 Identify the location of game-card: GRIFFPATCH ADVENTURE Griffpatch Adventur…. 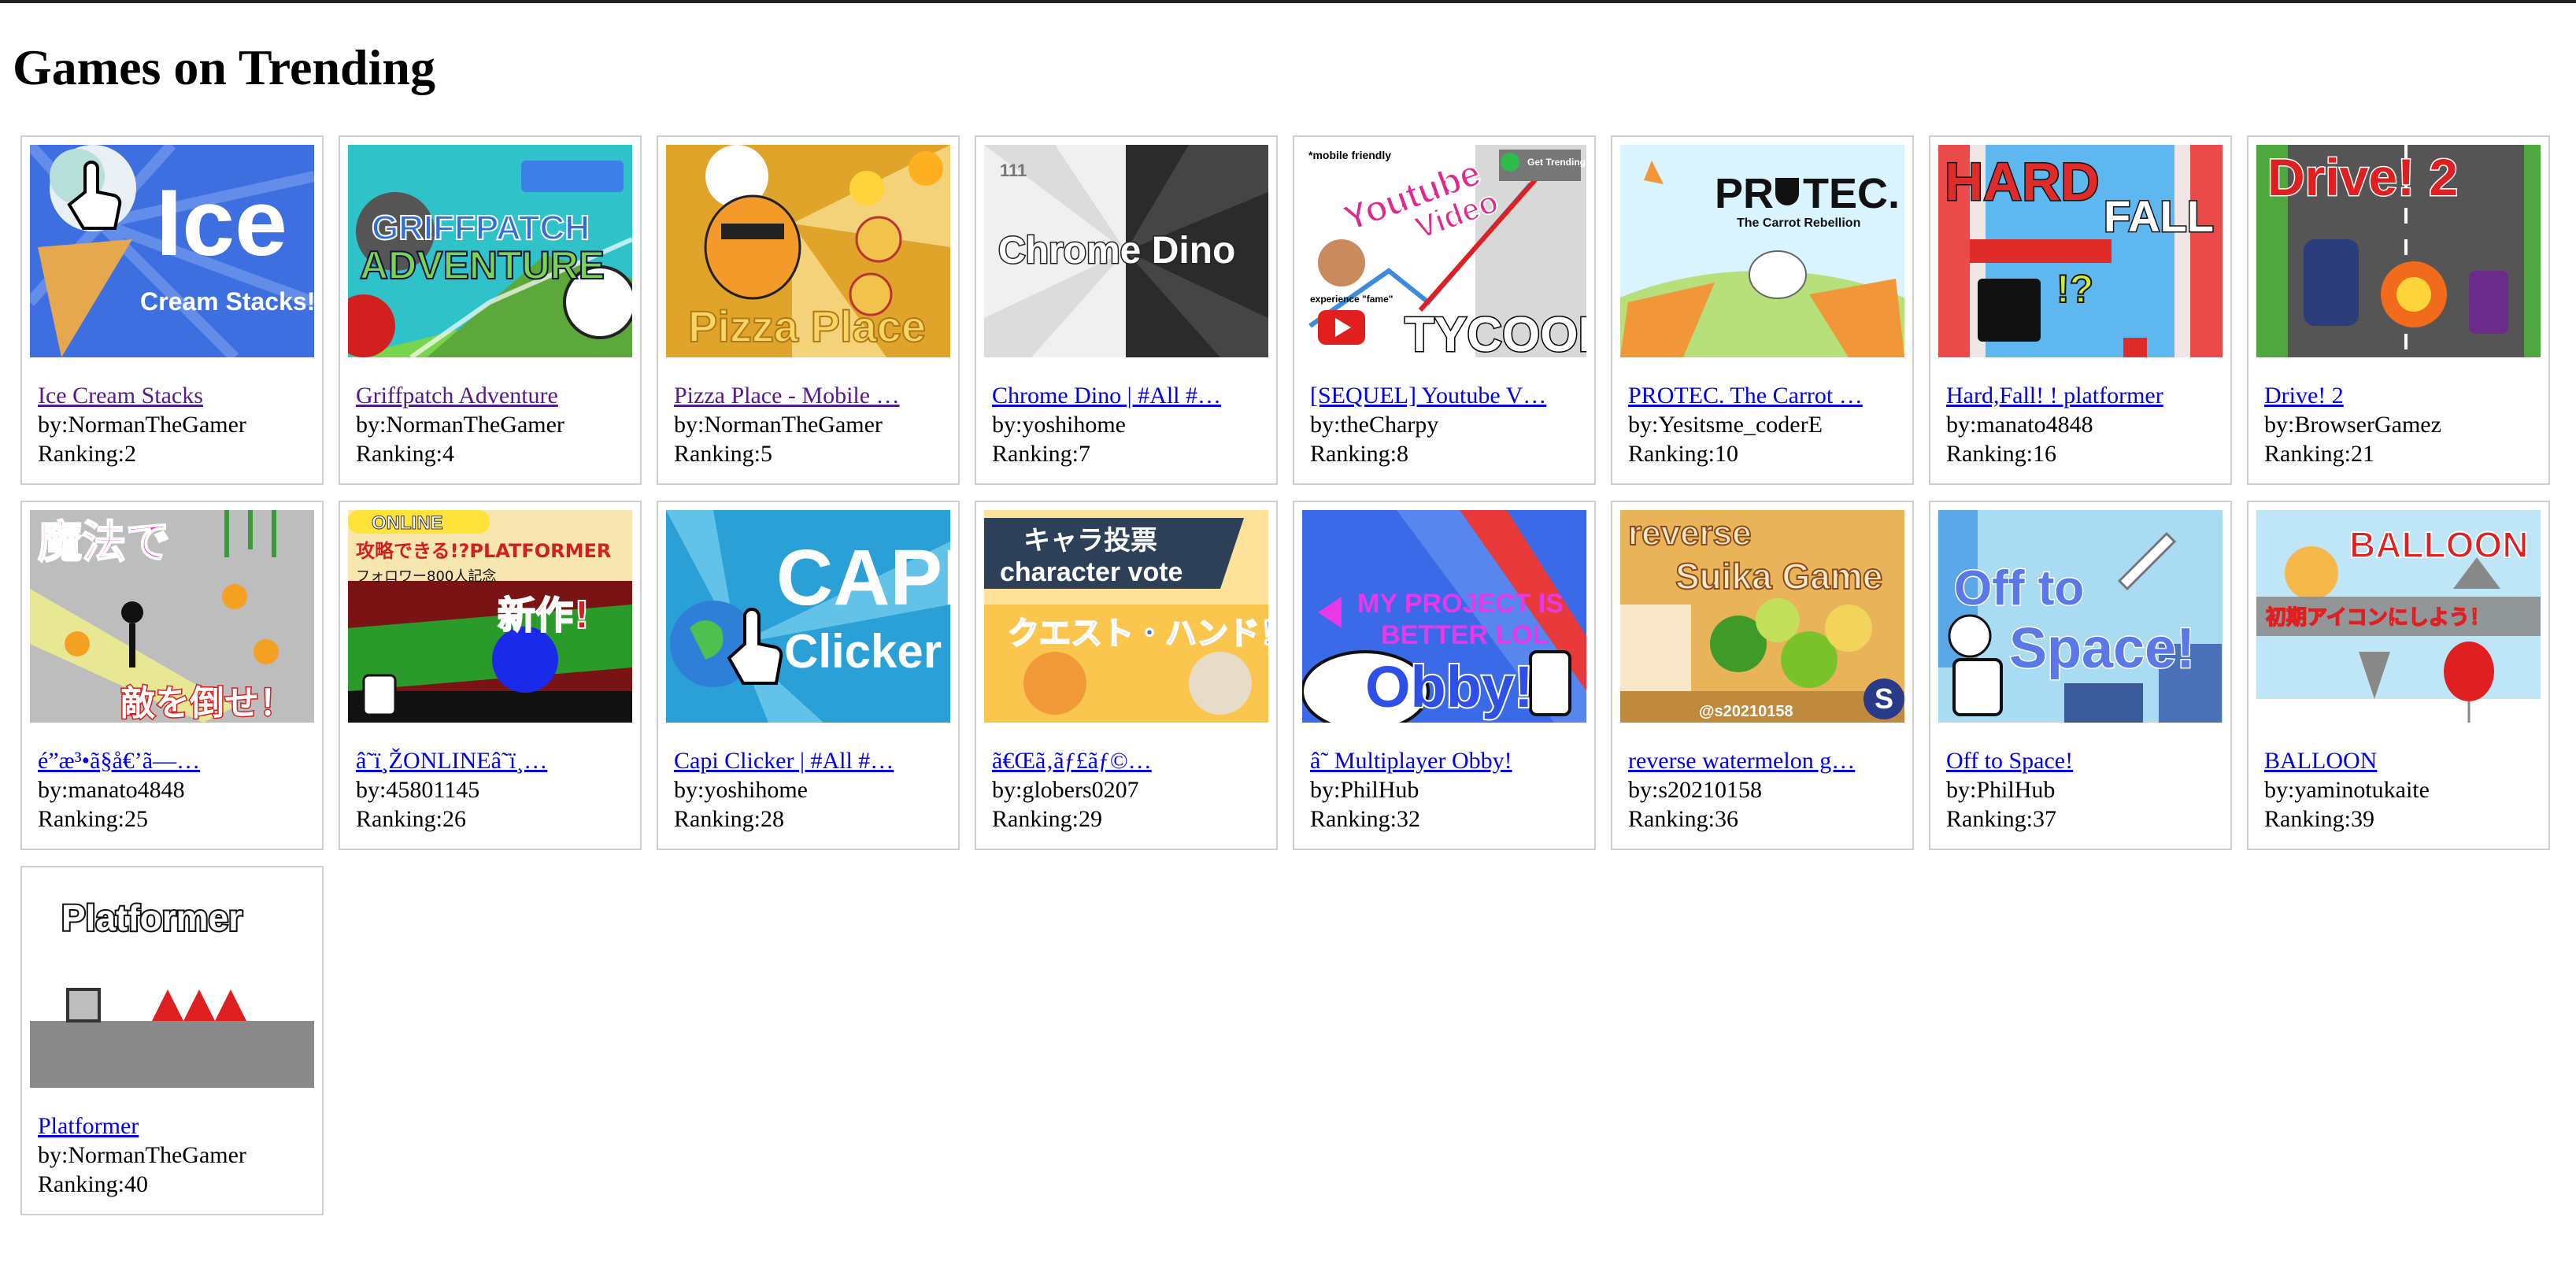
(490, 310).